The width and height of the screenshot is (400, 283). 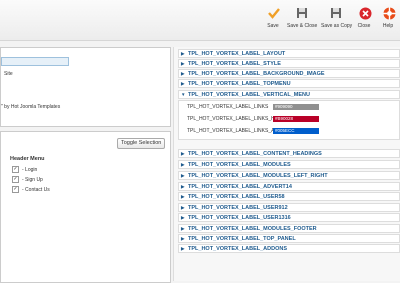 What do you see at coordinates (296, 119) in the screenshot?
I see `links-hover-color-field: #B90028` at bounding box center [296, 119].